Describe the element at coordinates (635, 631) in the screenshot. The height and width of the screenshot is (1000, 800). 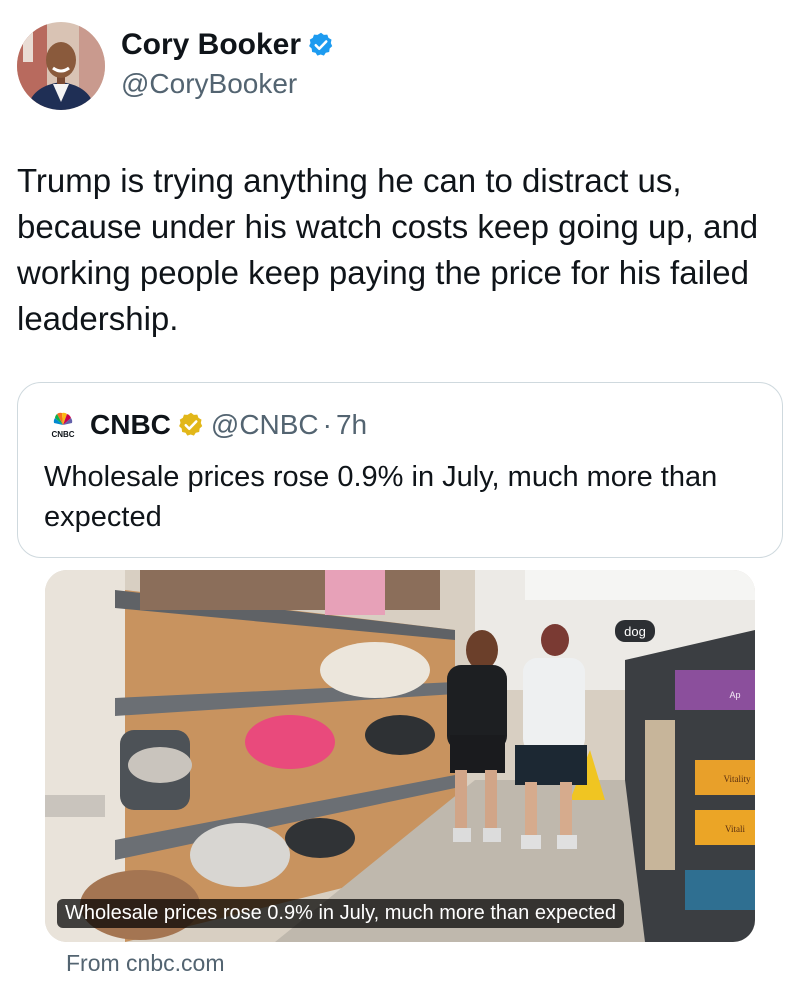
I see `store-sign-dog: dog` at that location.